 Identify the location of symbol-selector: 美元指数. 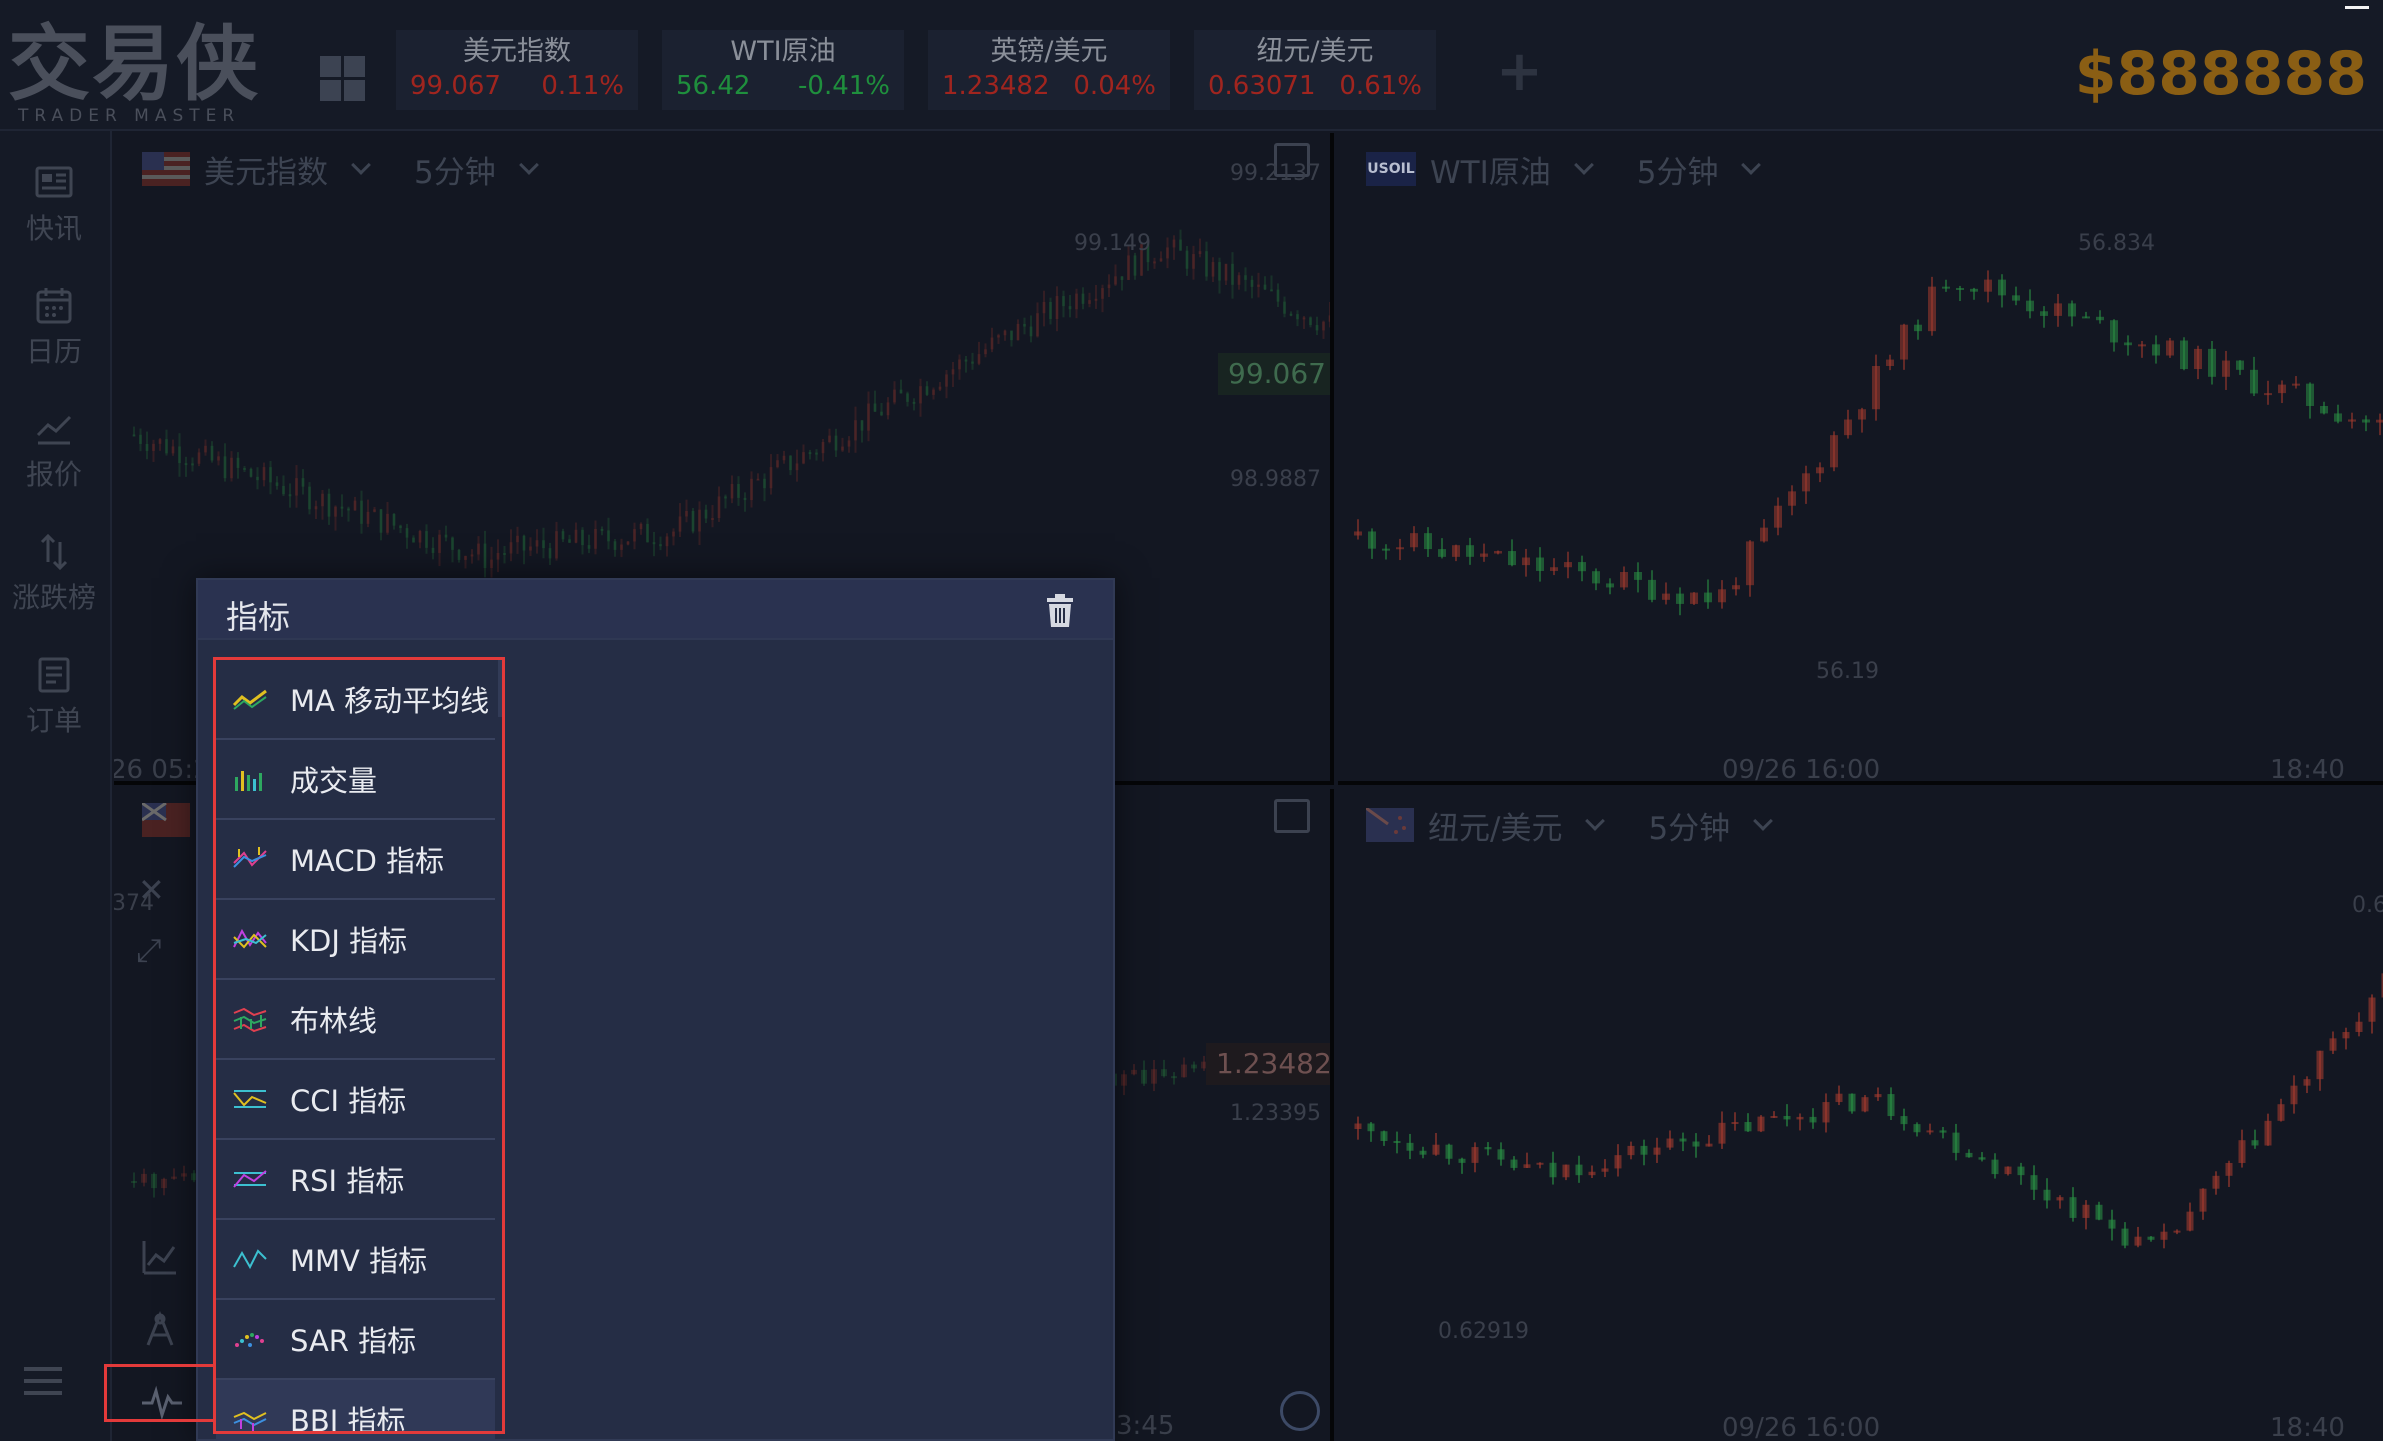
(266, 169).